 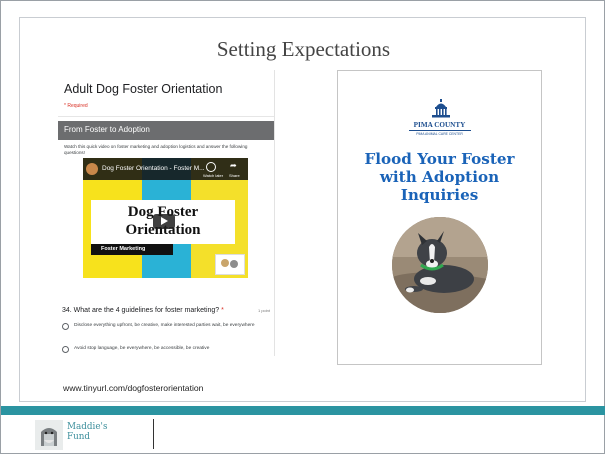 I want to click on section-title: From Foster to Adoption, so click(x=107, y=129).